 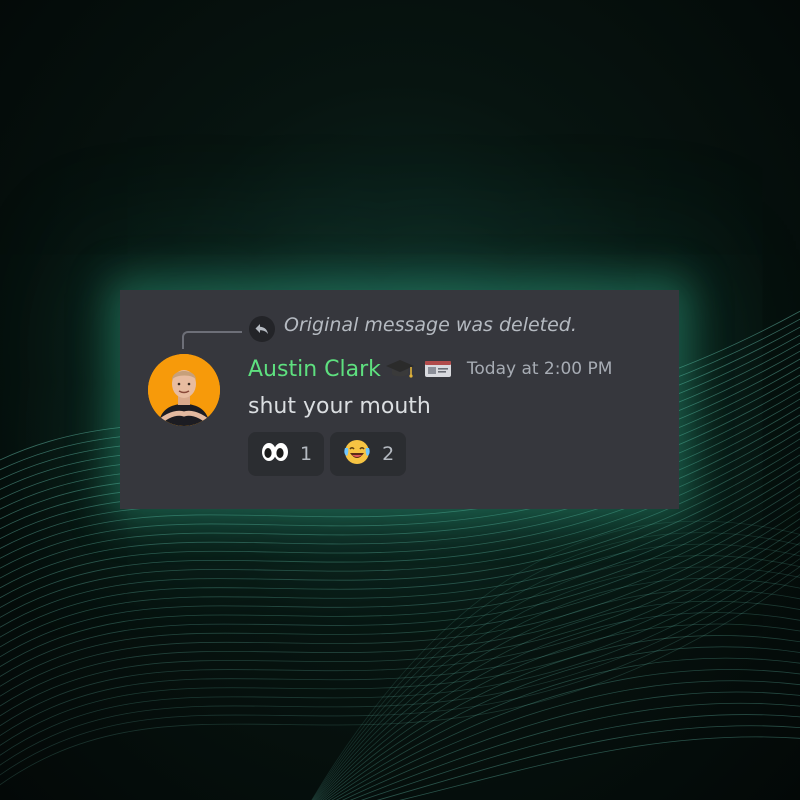 What do you see at coordinates (438, 369) in the screenshot?
I see `id-card-icon` at bounding box center [438, 369].